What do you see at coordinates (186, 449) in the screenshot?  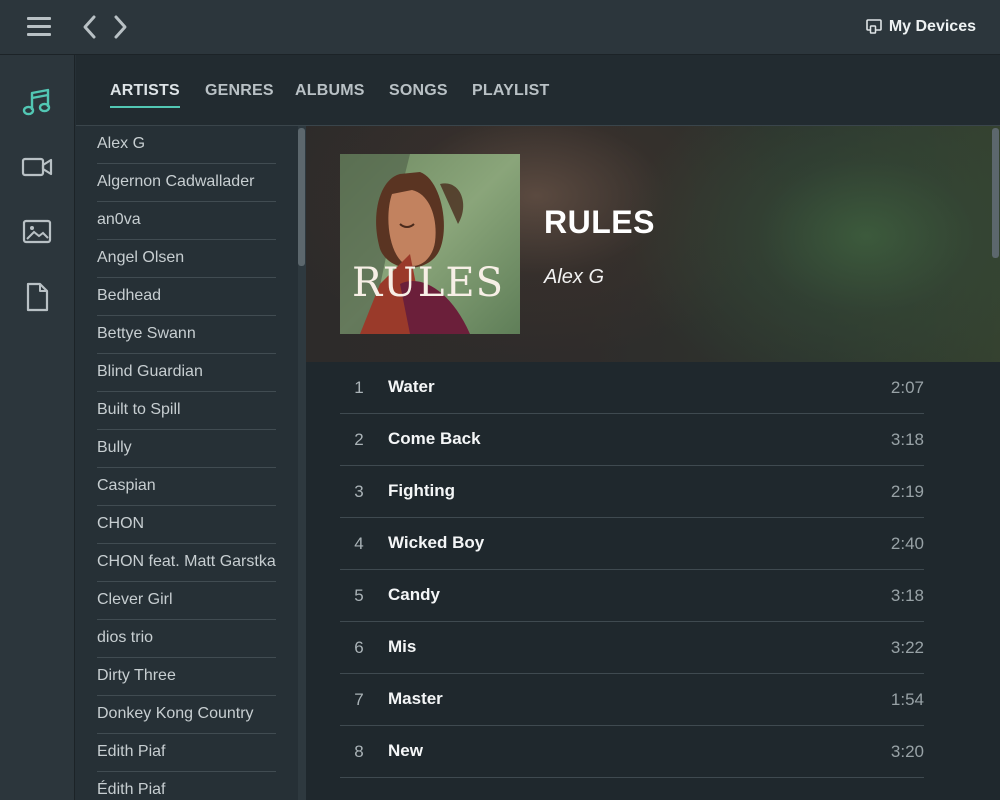 I see `artist-item: Bully` at bounding box center [186, 449].